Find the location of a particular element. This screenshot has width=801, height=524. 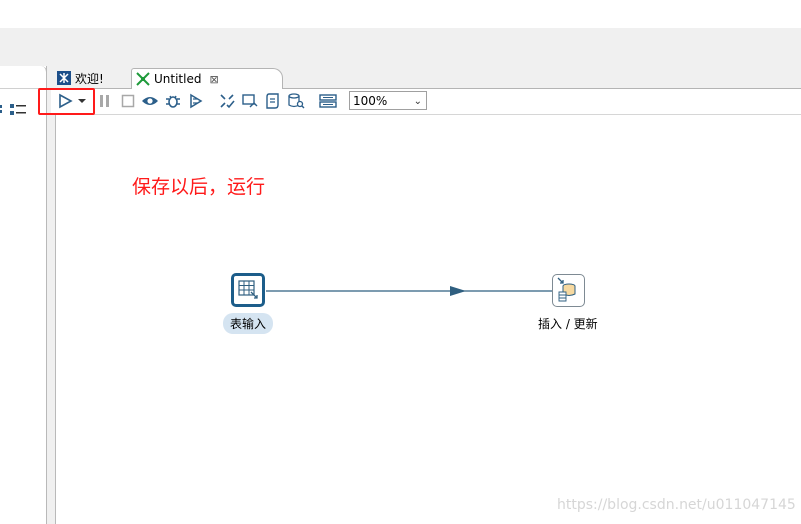

show-results-button is located at coordinates (328, 101).